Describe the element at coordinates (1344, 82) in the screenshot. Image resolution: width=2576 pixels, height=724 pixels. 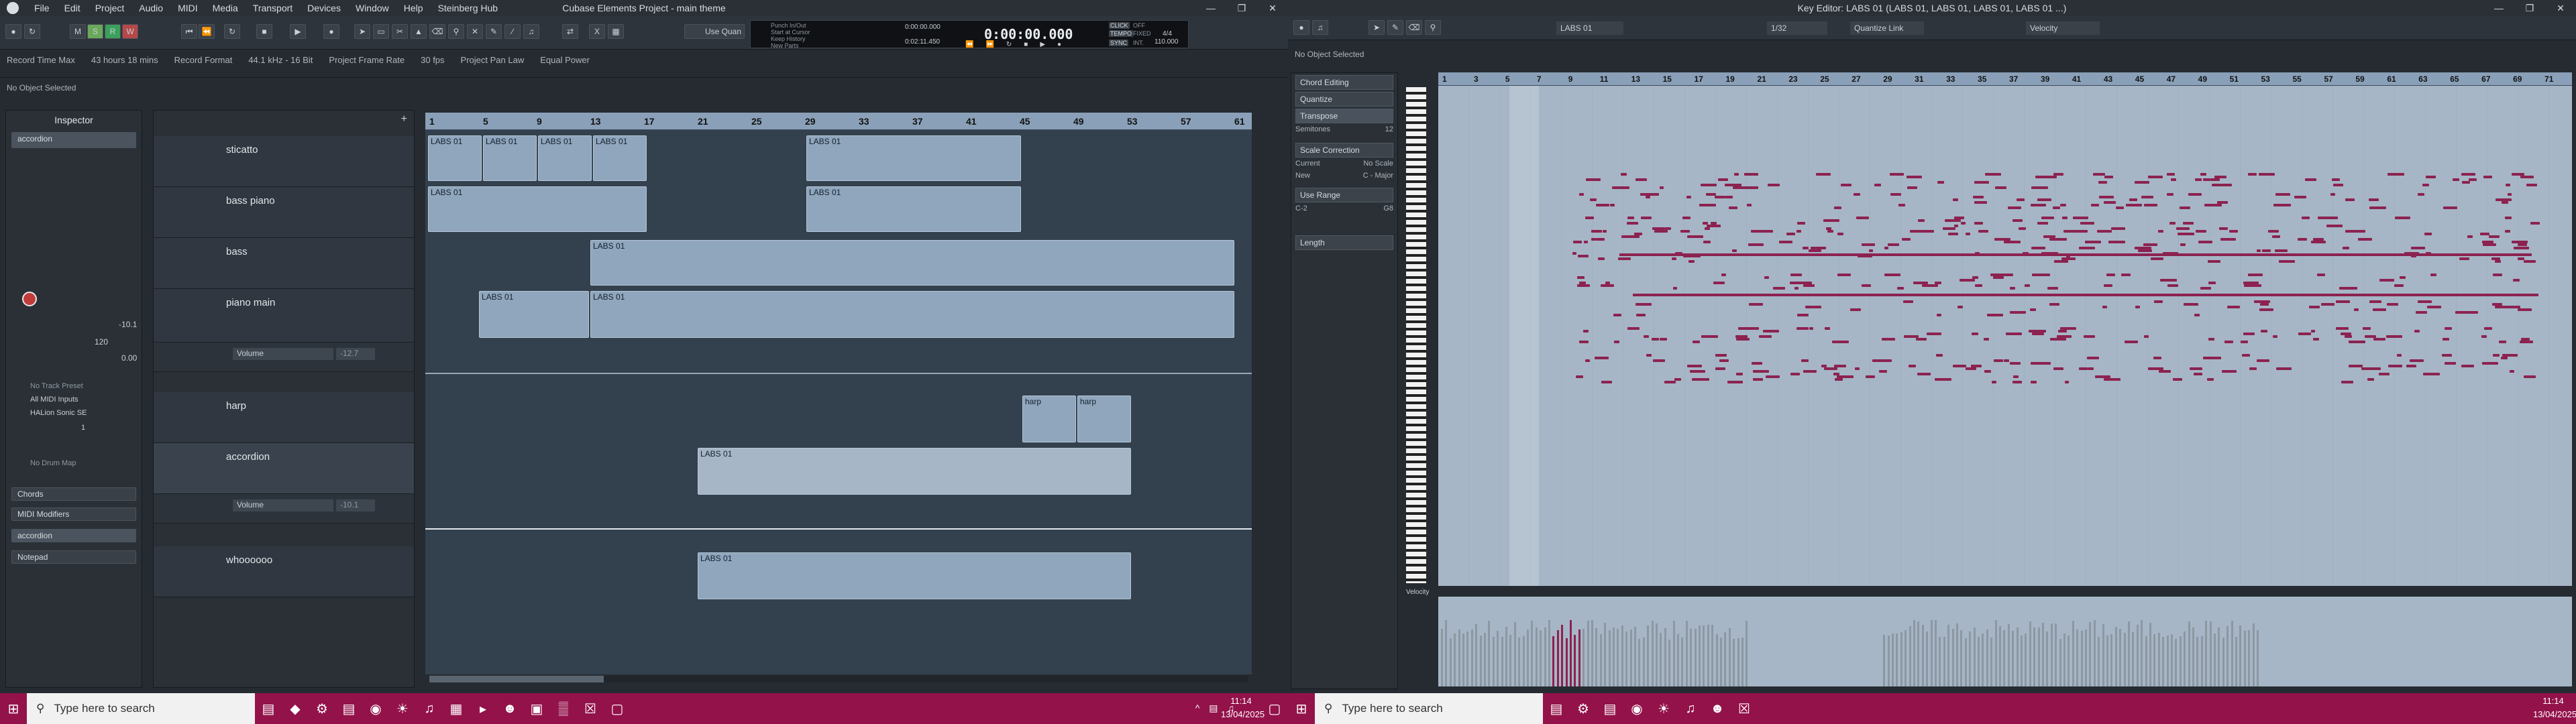
I see `ke-section-chord-editing: Chord Editing` at that location.